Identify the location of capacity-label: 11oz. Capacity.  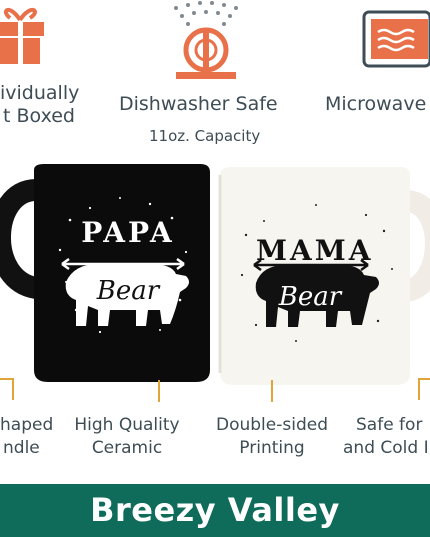
(205, 136).